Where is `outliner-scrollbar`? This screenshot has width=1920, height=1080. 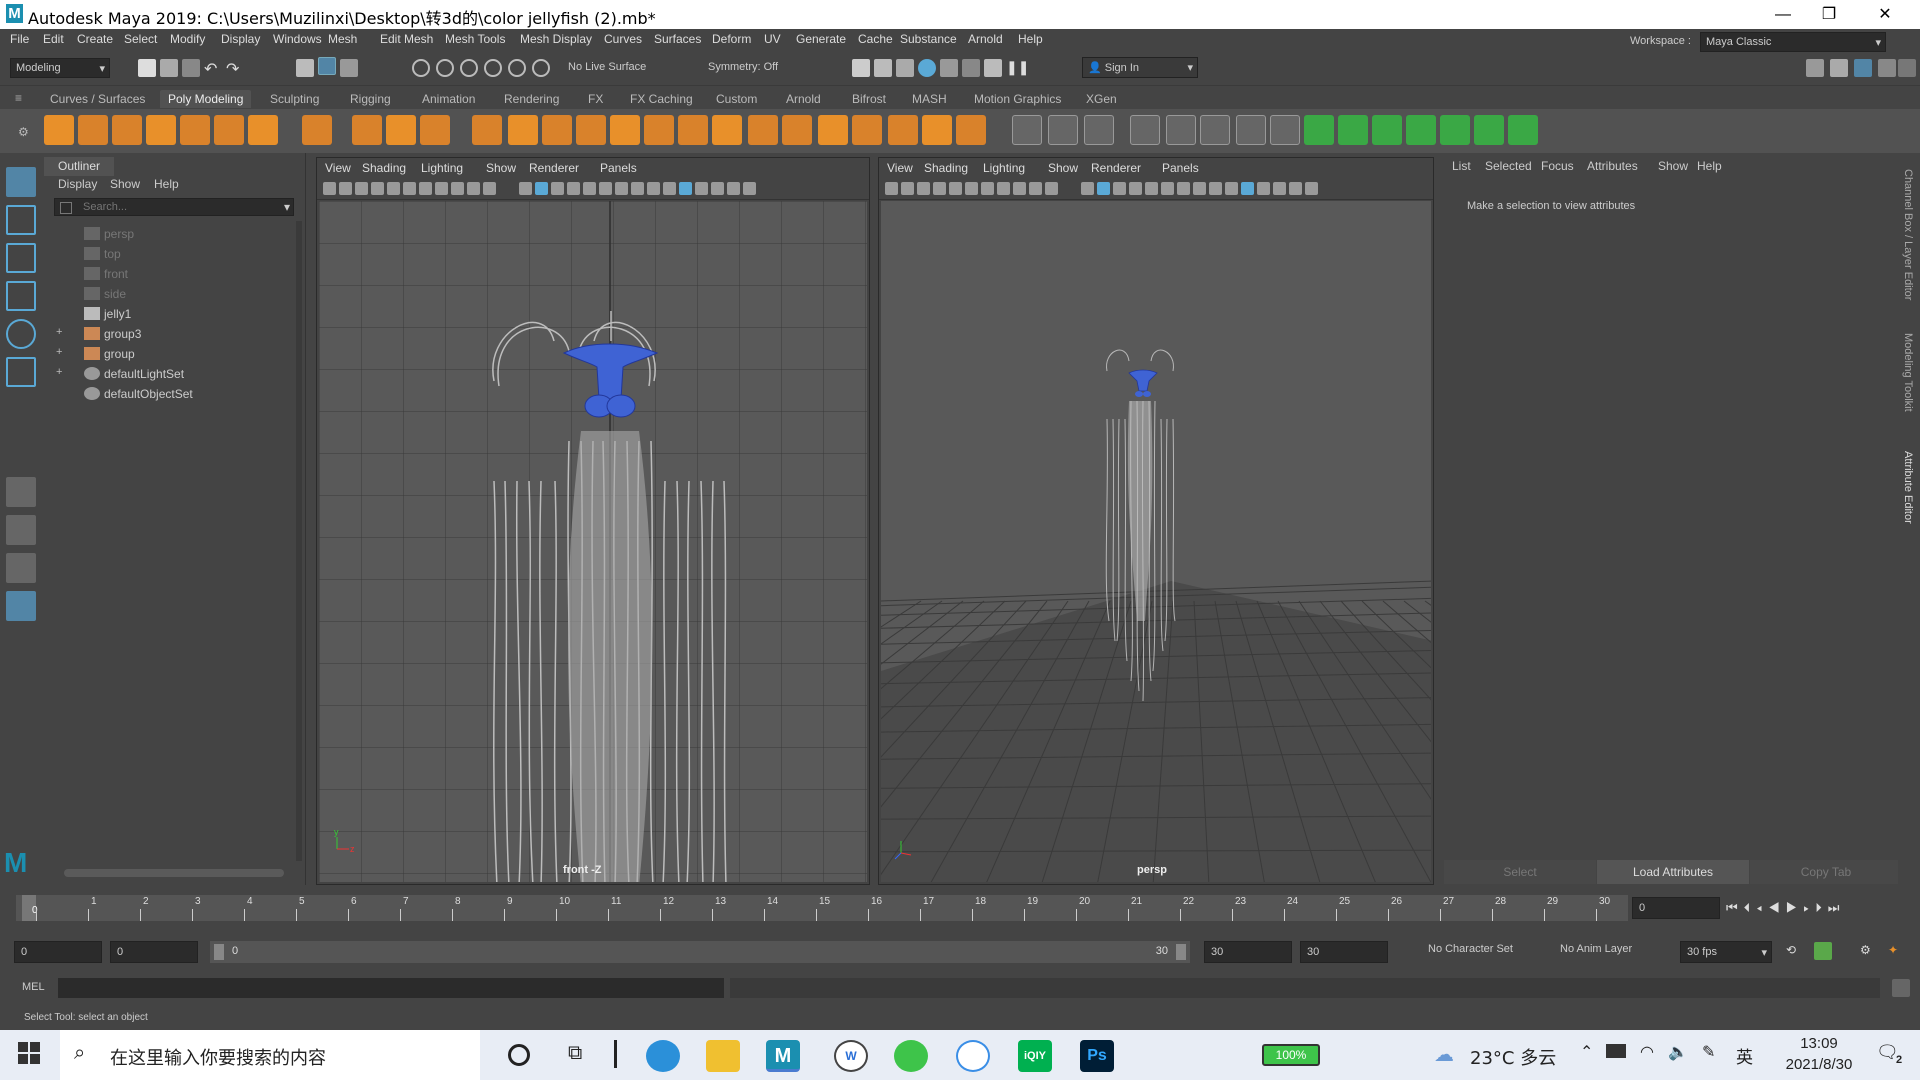
outliner-scrollbar is located at coordinates (299, 541).